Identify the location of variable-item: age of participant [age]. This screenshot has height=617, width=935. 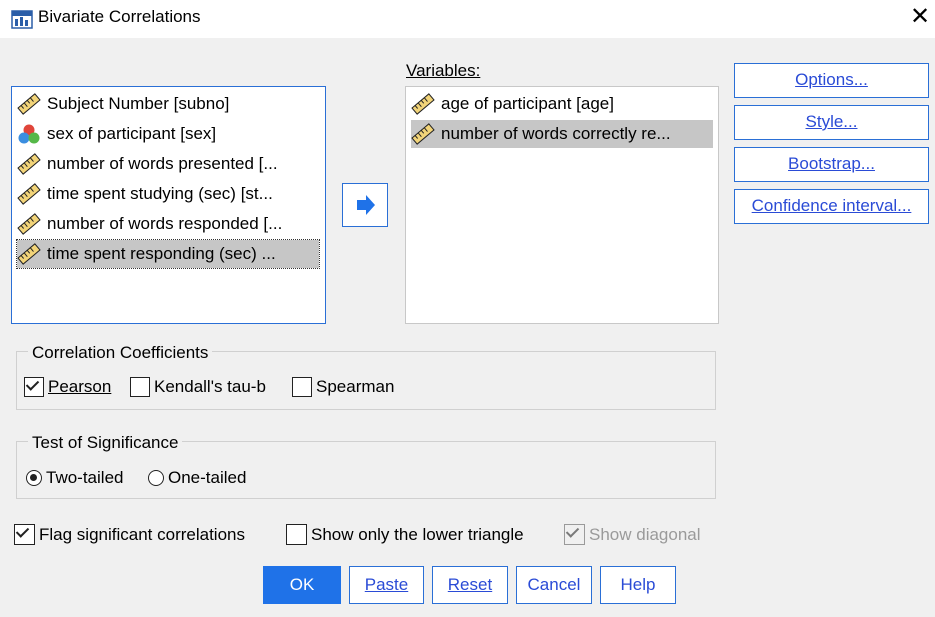
(512, 104).